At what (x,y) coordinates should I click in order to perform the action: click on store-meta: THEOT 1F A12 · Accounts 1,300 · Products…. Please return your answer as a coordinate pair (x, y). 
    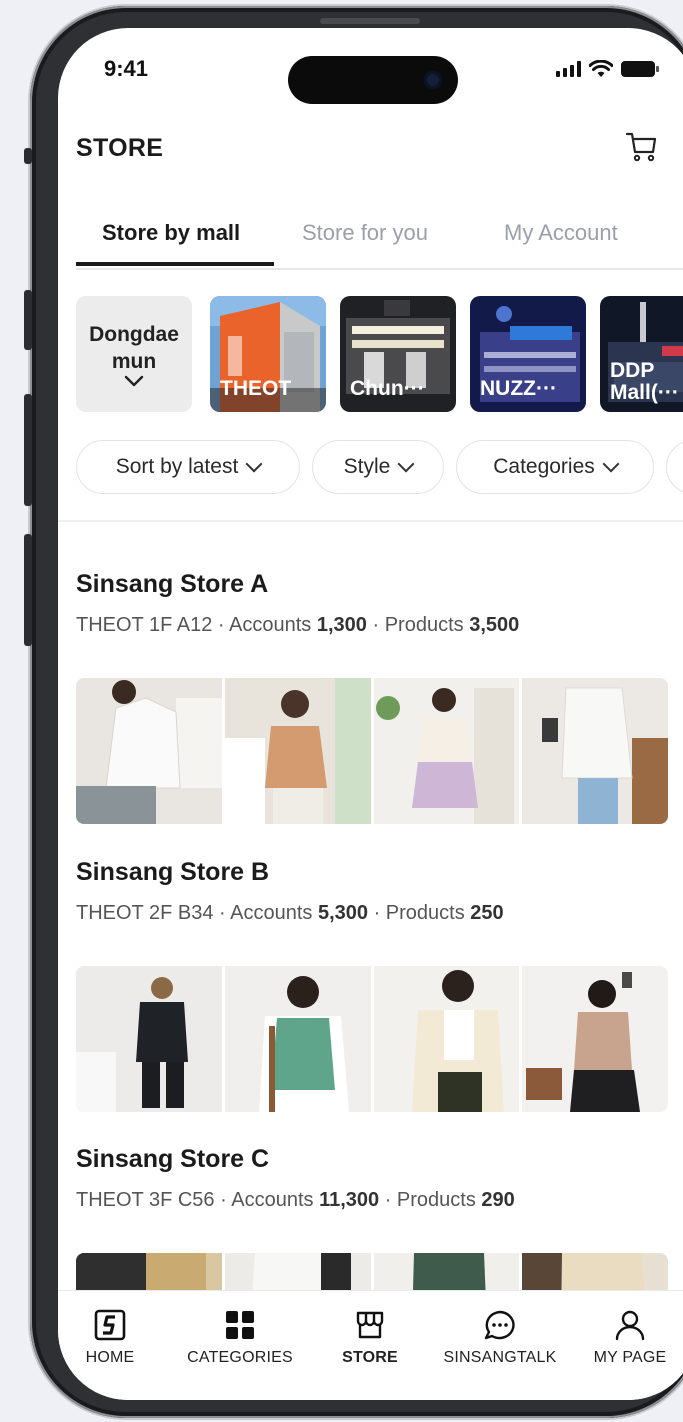
    Looking at the image, I should click on (298, 625).